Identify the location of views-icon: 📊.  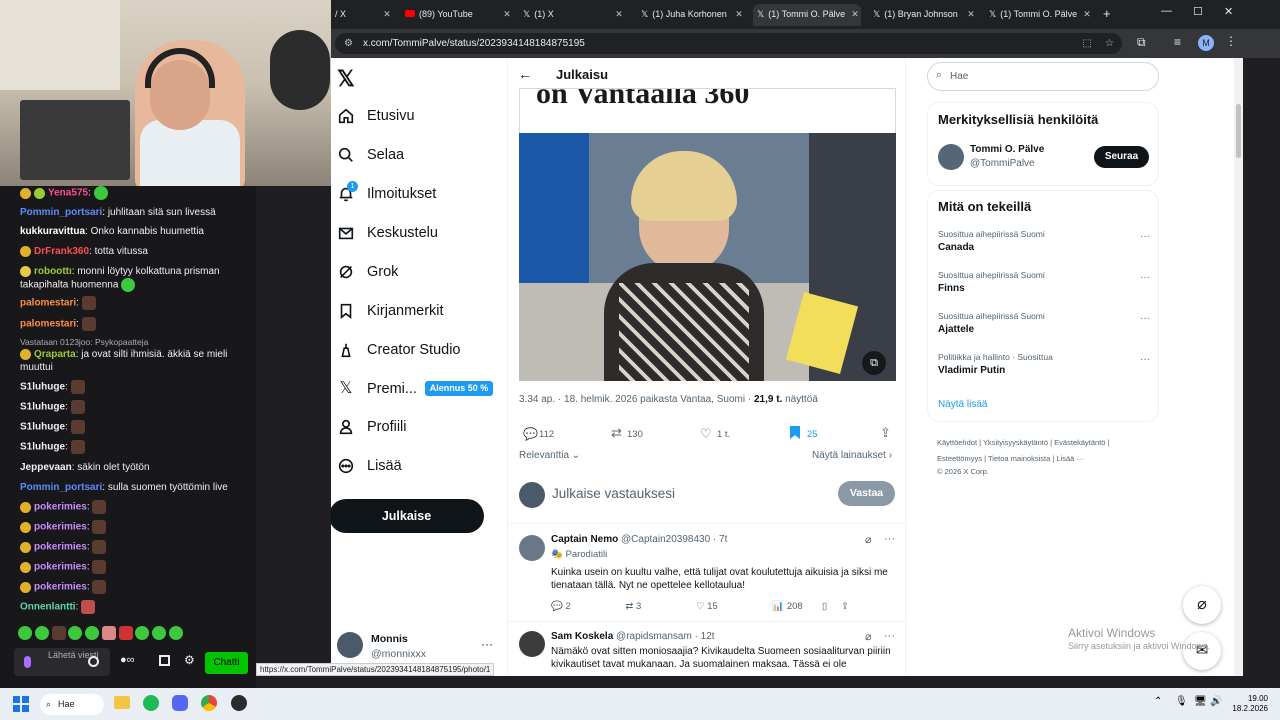
(778, 606).